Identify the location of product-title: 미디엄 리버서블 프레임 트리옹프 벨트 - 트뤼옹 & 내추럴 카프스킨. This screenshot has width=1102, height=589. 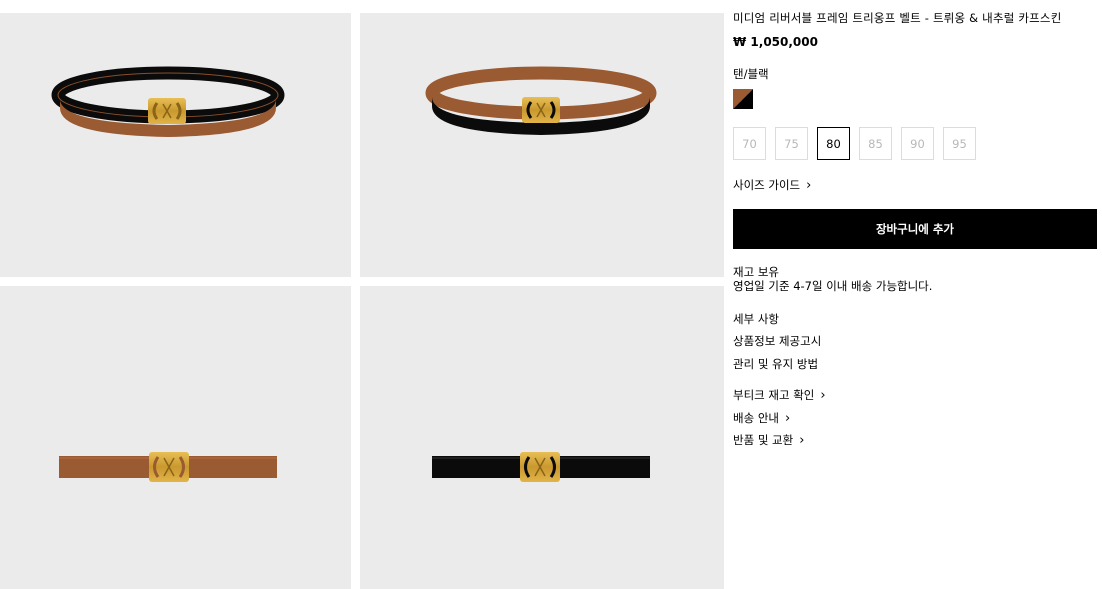
(897, 18).